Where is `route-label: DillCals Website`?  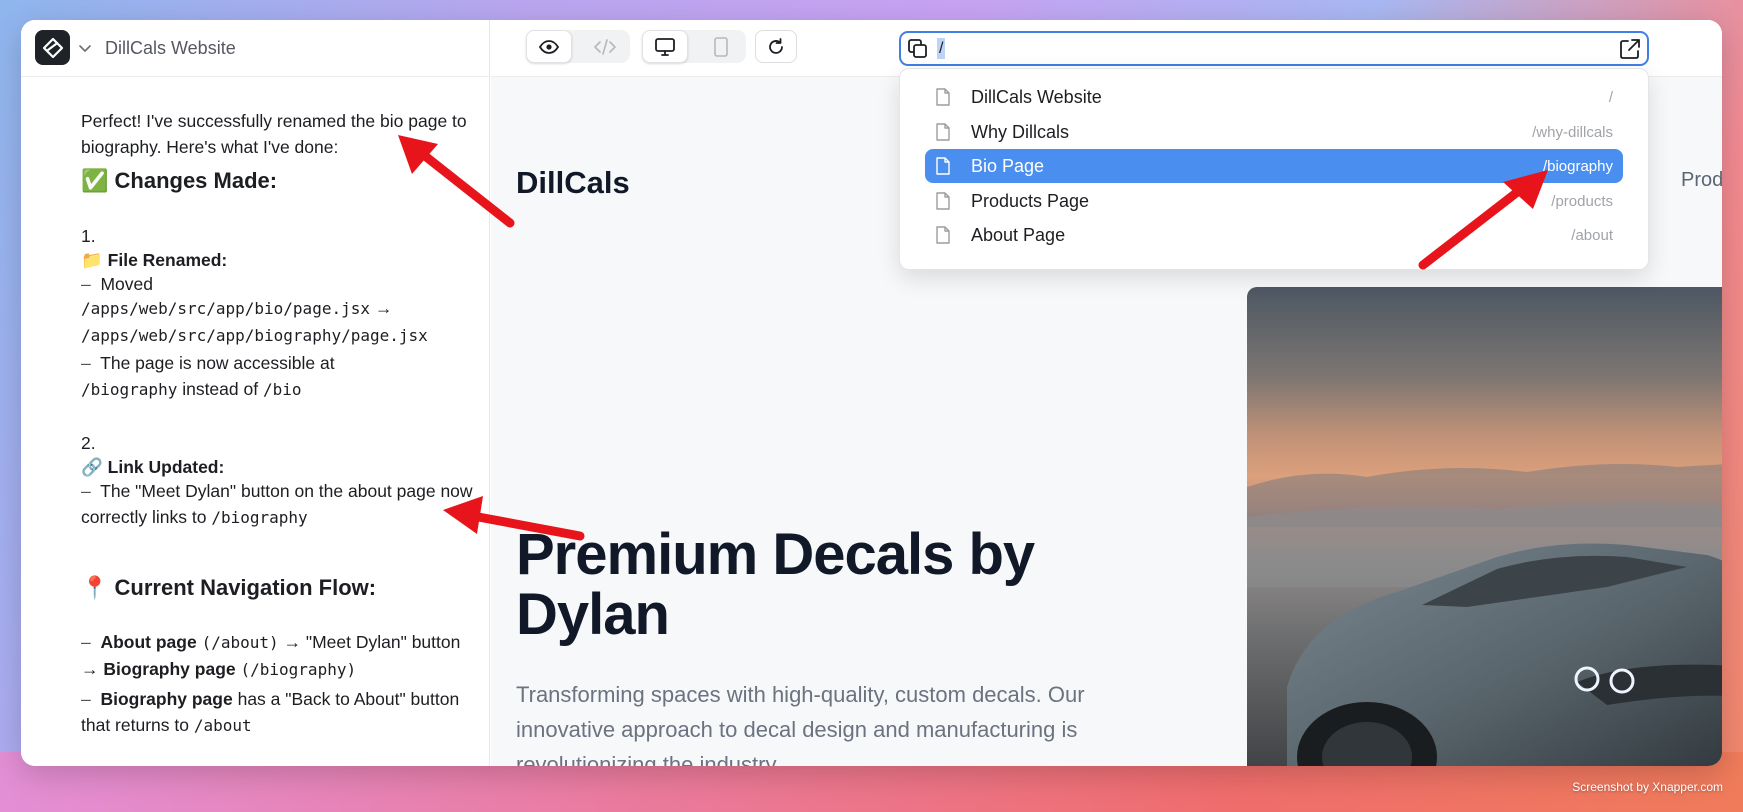
route-label: DillCals Website is located at coordinates (1036, 97).